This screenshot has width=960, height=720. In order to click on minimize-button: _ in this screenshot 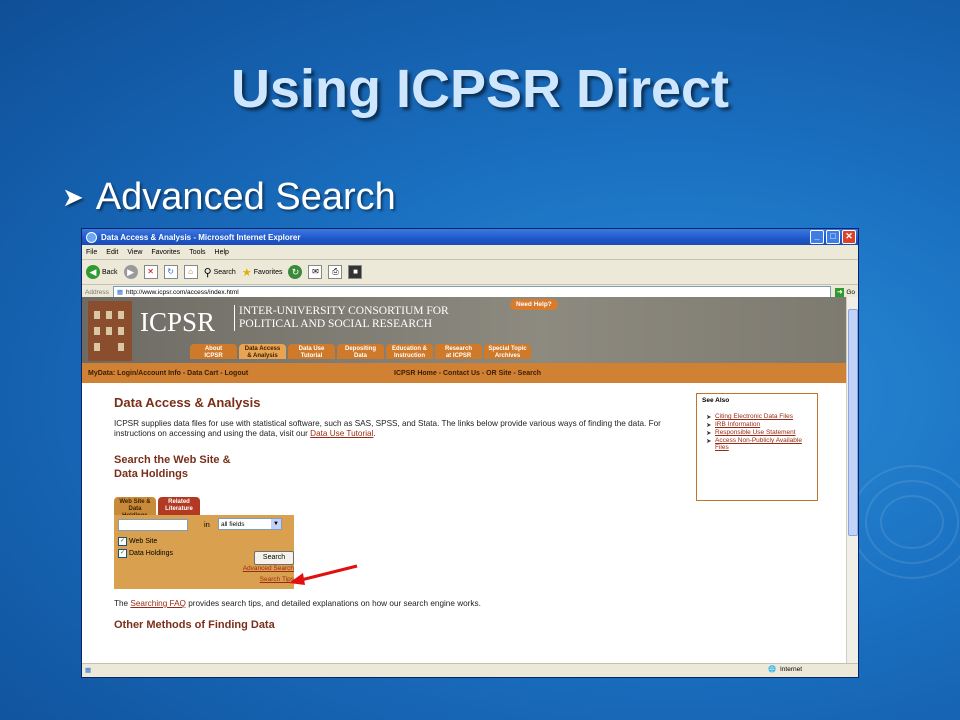, I will do `click(817, 237)`.